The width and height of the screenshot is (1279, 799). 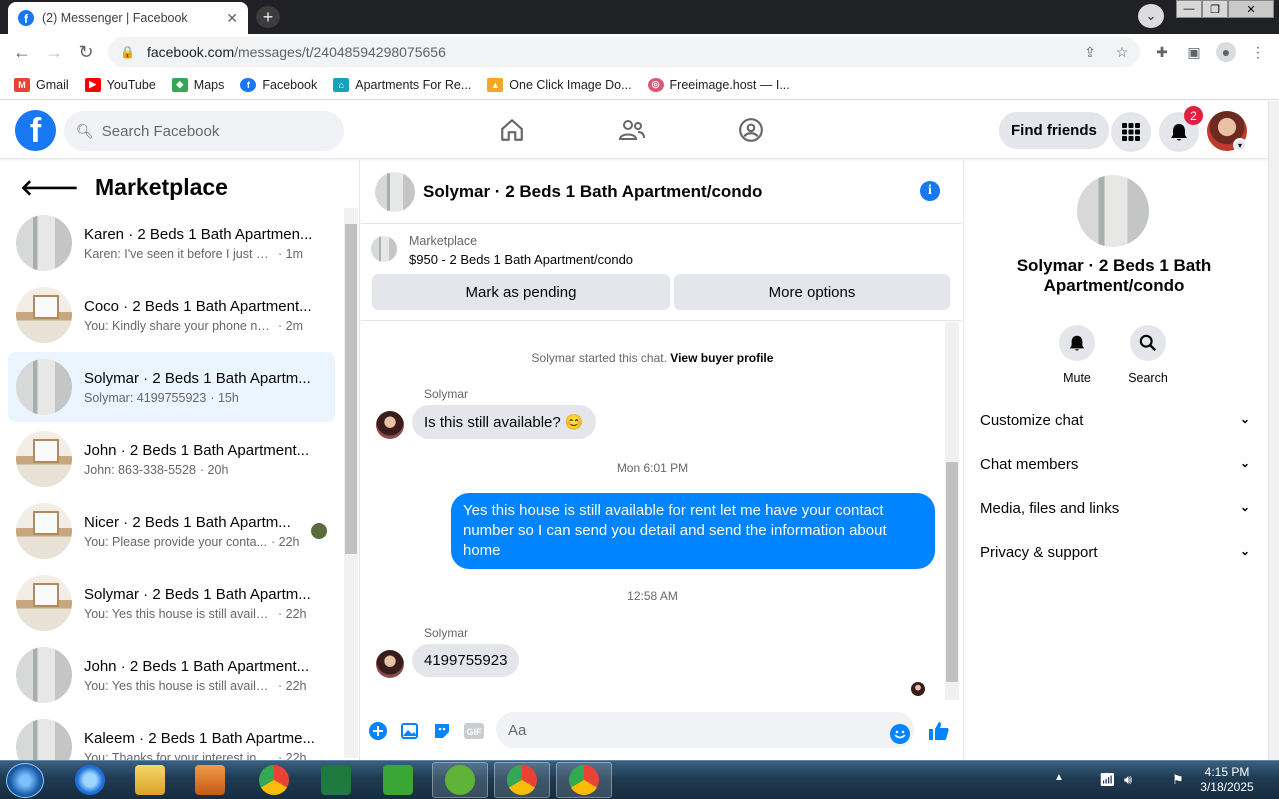 What do you see at coordinates (474, 731) in the screenshot?
I see `gif-icon: GIF` at bounding box center [474, 731].